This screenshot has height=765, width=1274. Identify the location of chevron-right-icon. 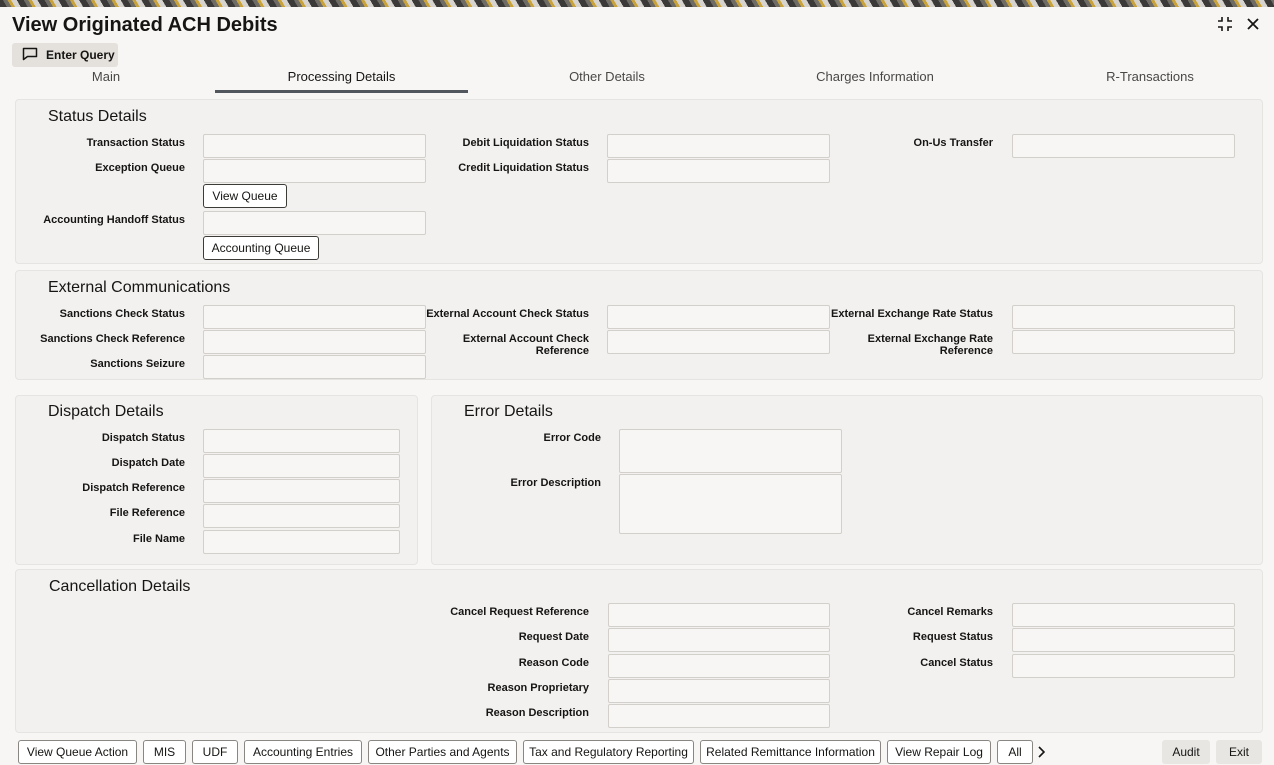
(1041, 752).